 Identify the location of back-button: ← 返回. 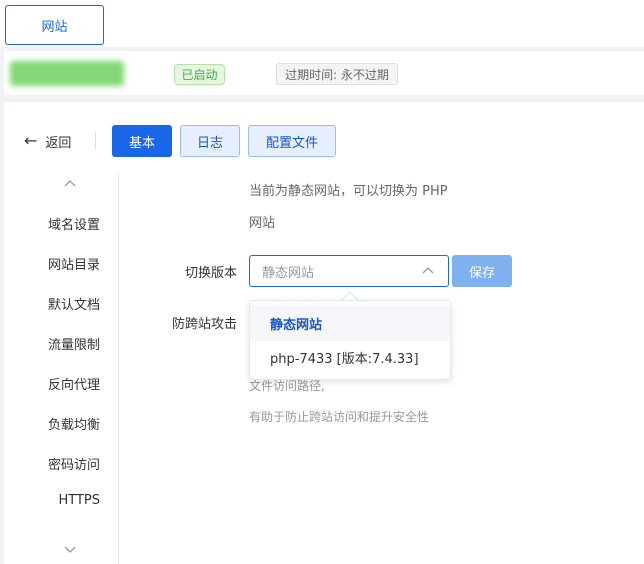
(47, 141).